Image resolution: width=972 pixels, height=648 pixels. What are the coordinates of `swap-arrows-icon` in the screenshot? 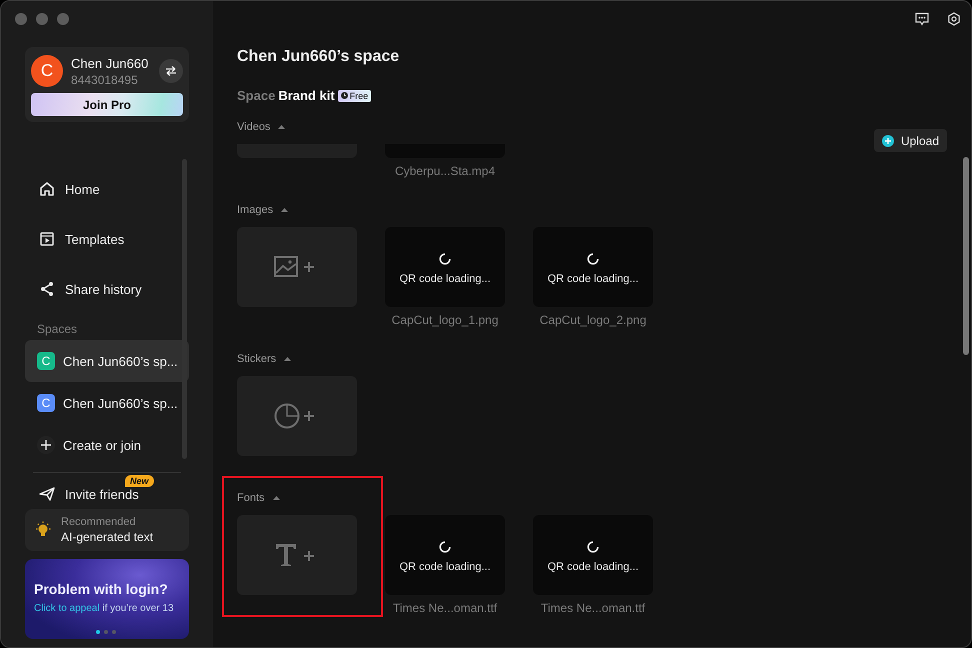 It's located at (171, 71).